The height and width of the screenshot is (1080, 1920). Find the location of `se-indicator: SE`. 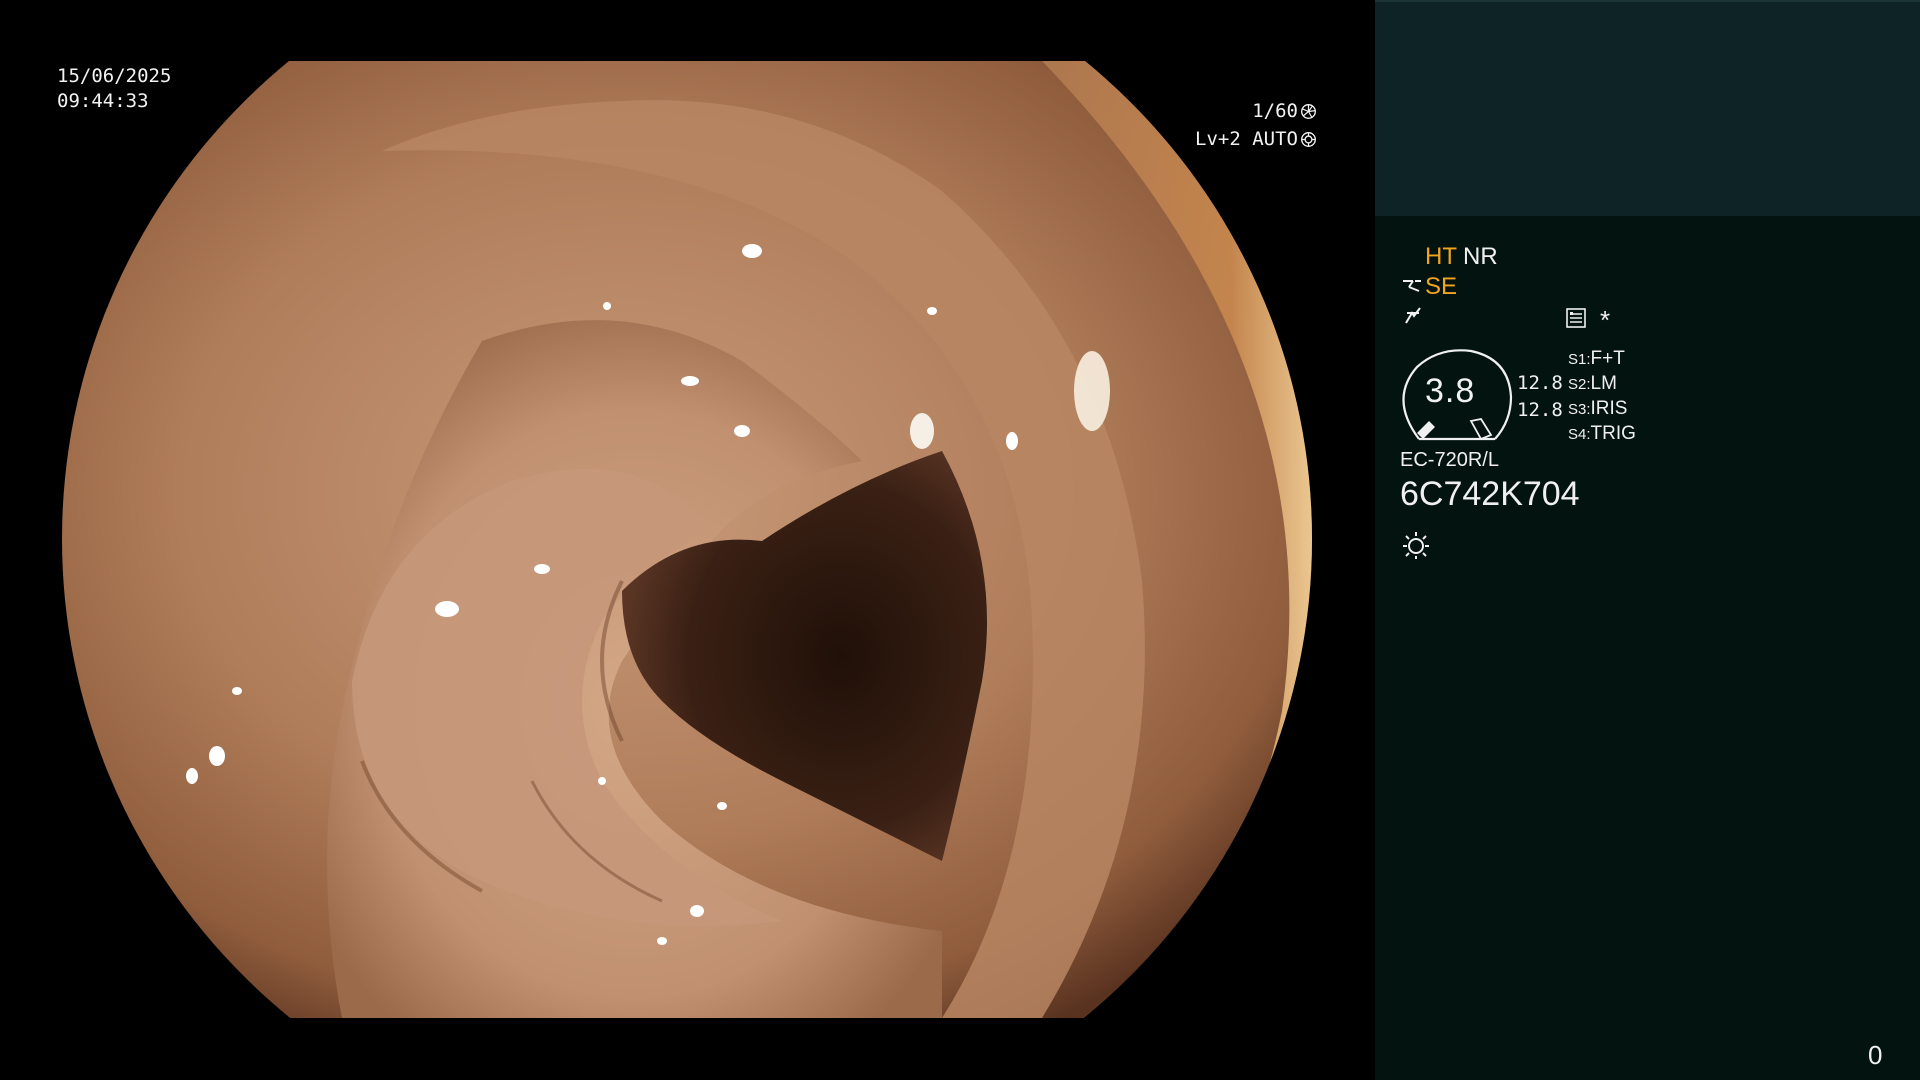

se-indicator: SE is located at coordinates (1441, 286).